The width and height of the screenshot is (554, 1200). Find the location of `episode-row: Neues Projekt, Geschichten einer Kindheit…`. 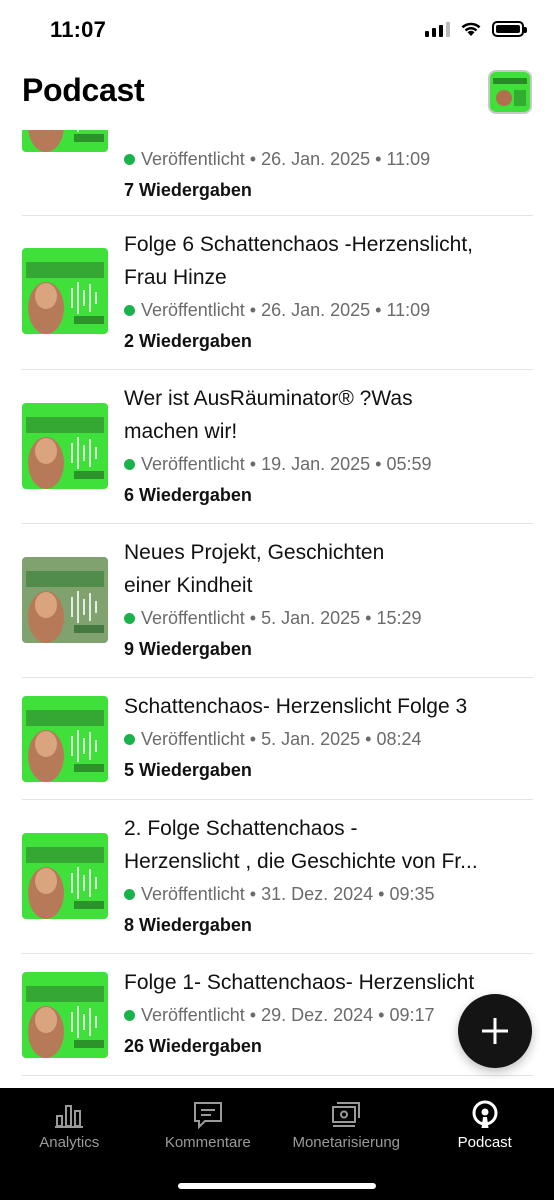

episode-row: Neues Projekt, Geschichten einer Kindheit… is located at coordinates (277, 601).